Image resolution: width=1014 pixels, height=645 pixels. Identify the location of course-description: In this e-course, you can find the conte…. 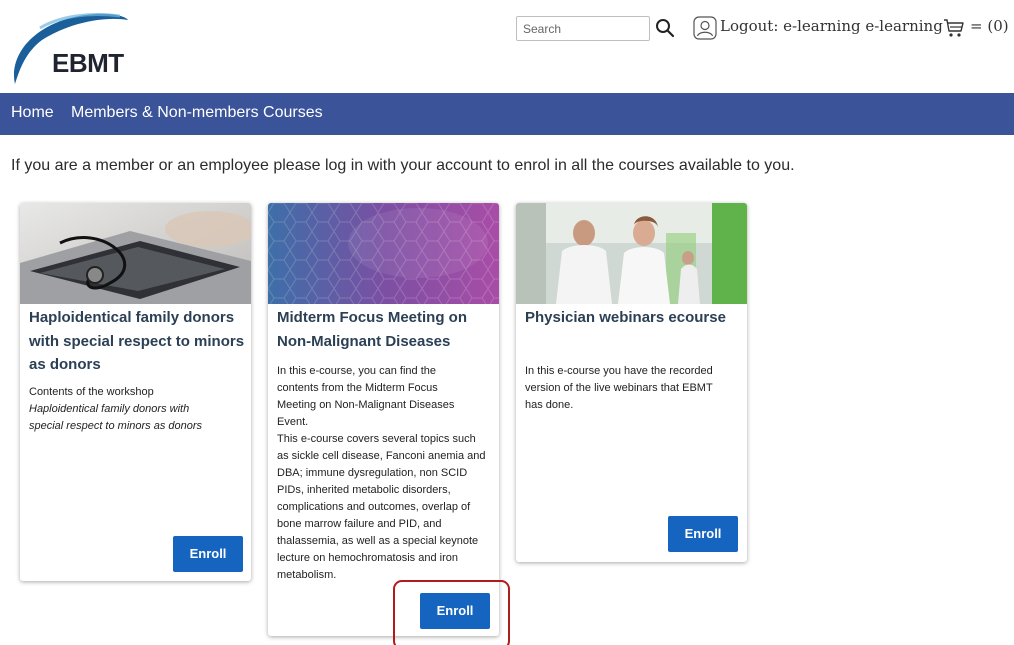
(381, 473).